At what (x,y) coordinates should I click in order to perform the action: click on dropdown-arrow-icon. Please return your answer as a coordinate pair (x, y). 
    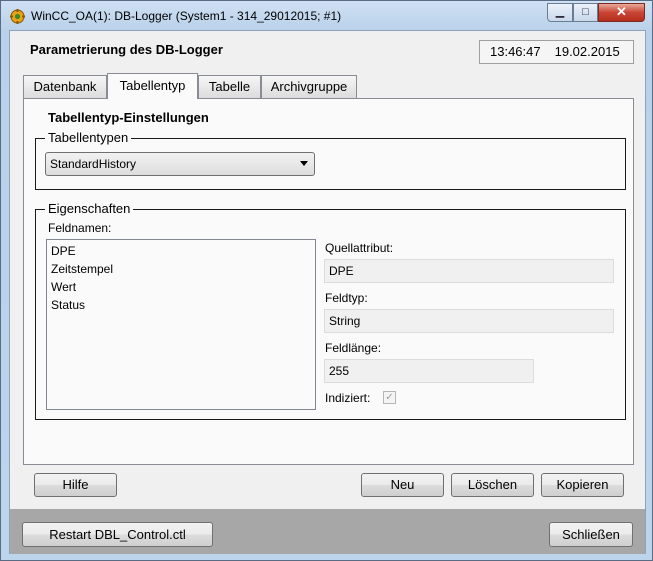
    Looking at the image, I should click on (304, 163).